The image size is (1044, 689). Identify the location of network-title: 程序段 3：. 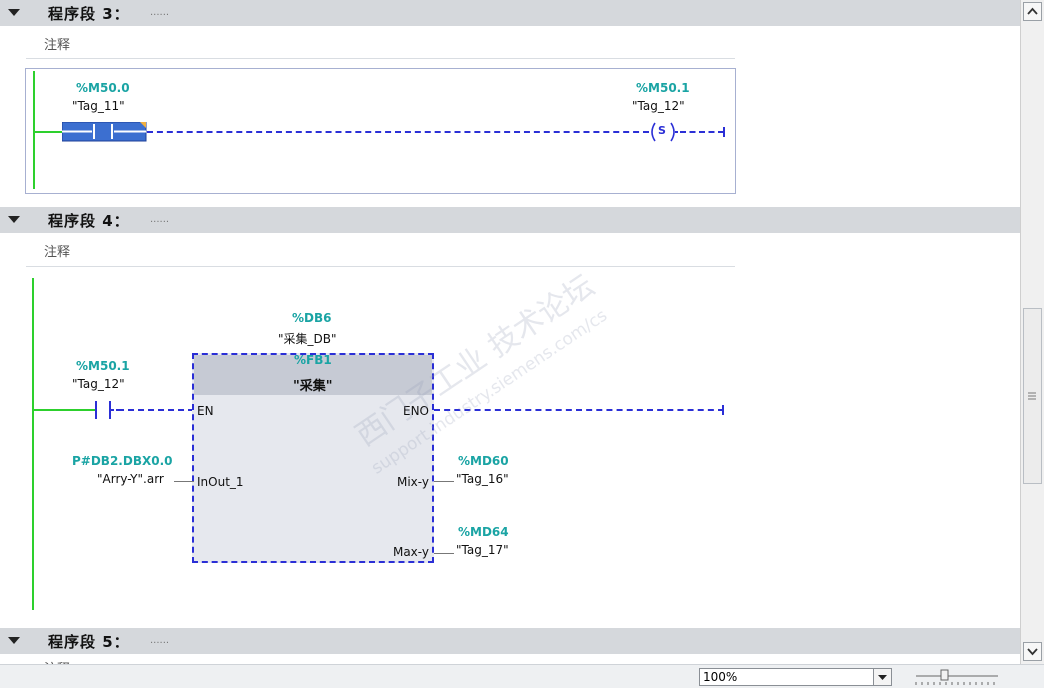
(89, 14).